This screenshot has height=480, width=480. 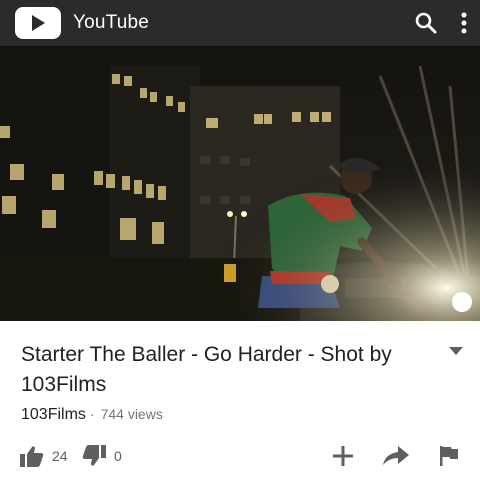 I want to click on add-icon, so click(x=343, y=456).